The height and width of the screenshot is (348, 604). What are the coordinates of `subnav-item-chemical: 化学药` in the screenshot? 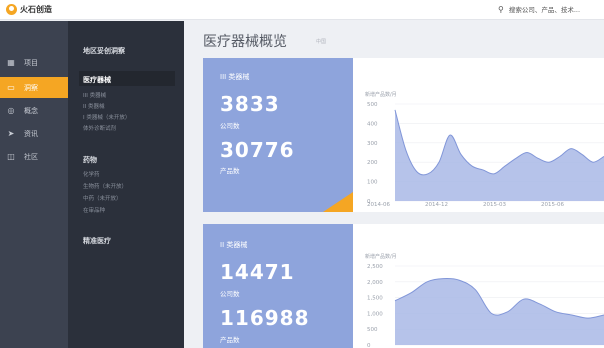 It's located at (91, 174).